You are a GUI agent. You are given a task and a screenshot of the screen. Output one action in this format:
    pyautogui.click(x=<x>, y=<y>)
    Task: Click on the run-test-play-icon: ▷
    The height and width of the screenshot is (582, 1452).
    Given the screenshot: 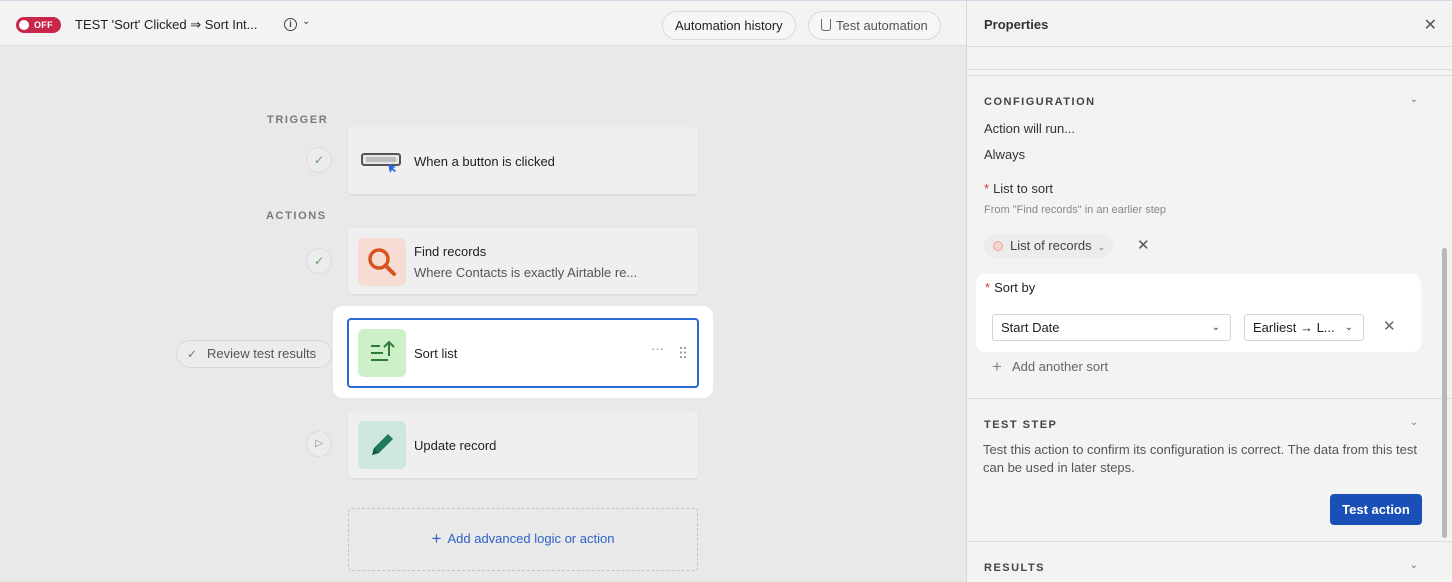 What is the action you would take?
    pyautogui.click(x=319, y=444)
    